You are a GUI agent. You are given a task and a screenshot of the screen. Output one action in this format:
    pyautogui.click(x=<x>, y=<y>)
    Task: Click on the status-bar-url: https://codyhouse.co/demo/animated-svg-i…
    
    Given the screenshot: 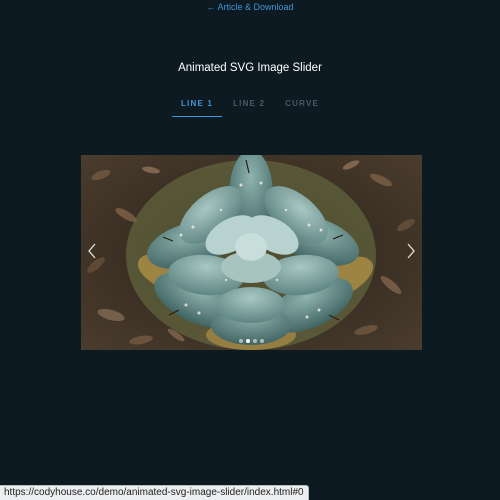 What is the action you would take?
    pyautogui.click(x=154, y=492)
    